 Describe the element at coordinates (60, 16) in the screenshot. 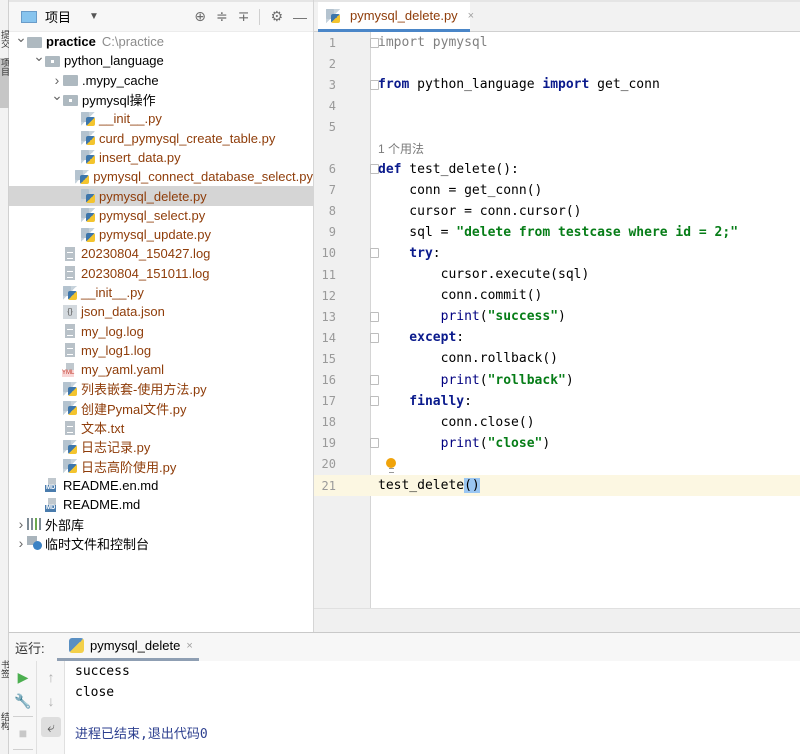

I see `project-view-selector: 项目 ▼` at that location.